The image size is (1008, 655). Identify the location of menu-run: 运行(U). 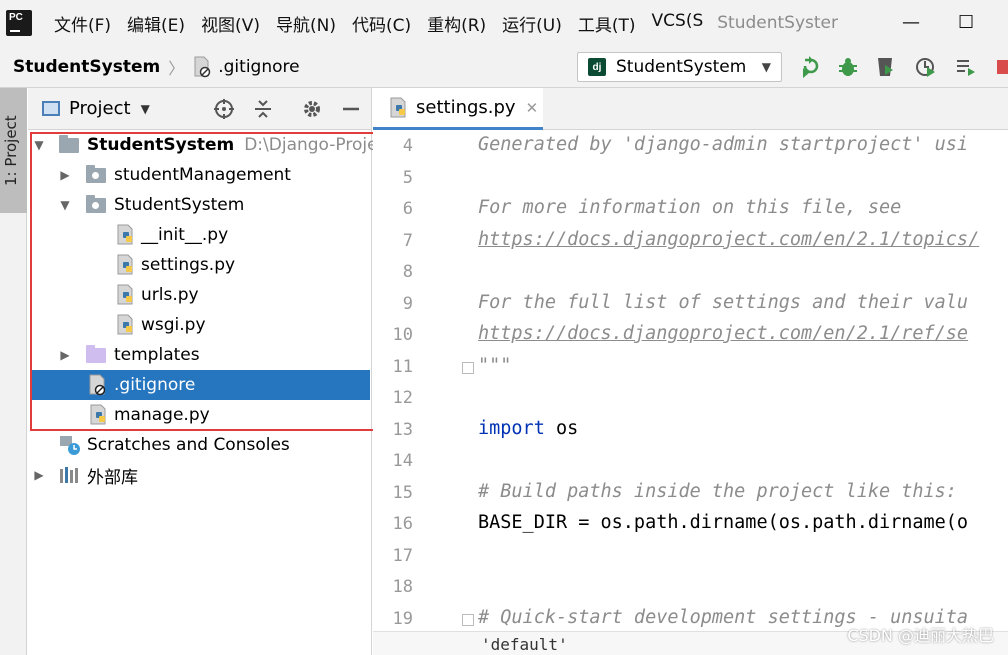
(532, 23).